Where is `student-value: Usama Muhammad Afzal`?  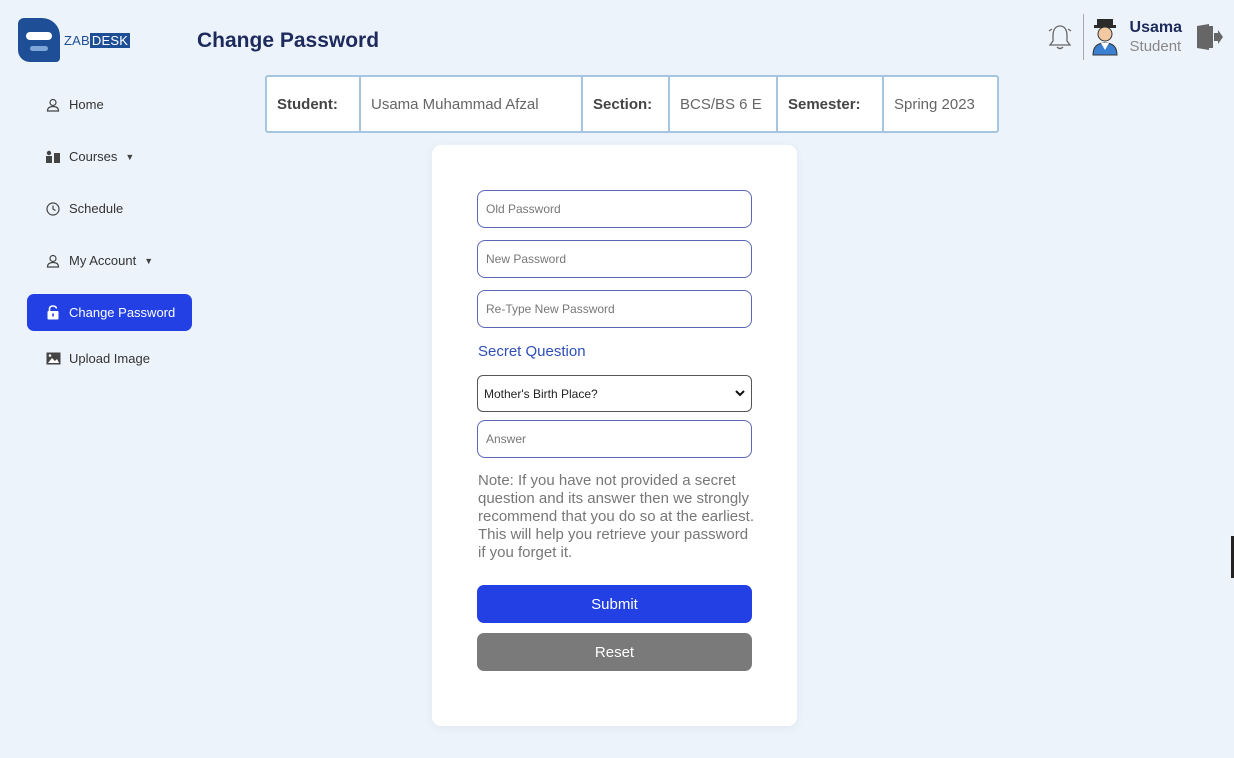 student-value: Usama Muhammad Afzal is located at coordinates (472, 104).